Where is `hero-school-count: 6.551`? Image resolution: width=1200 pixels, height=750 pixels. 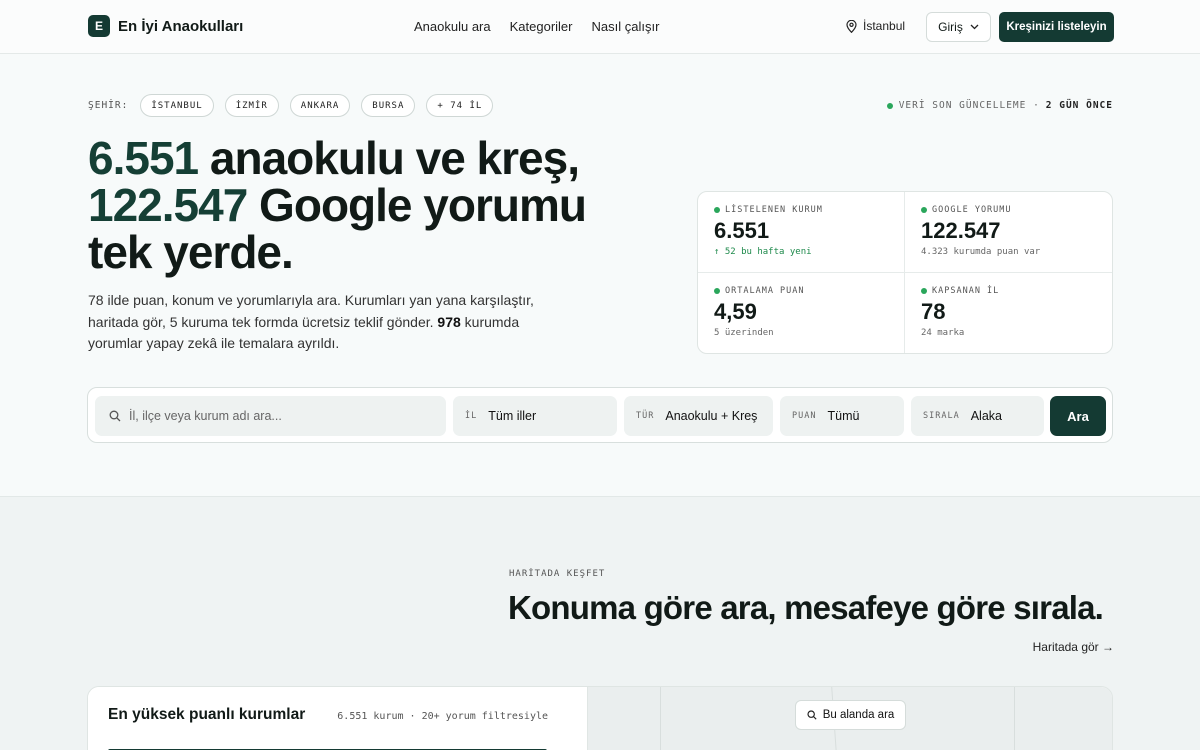 hero-school-count: 6.551 is located at coordinates (143, 158).